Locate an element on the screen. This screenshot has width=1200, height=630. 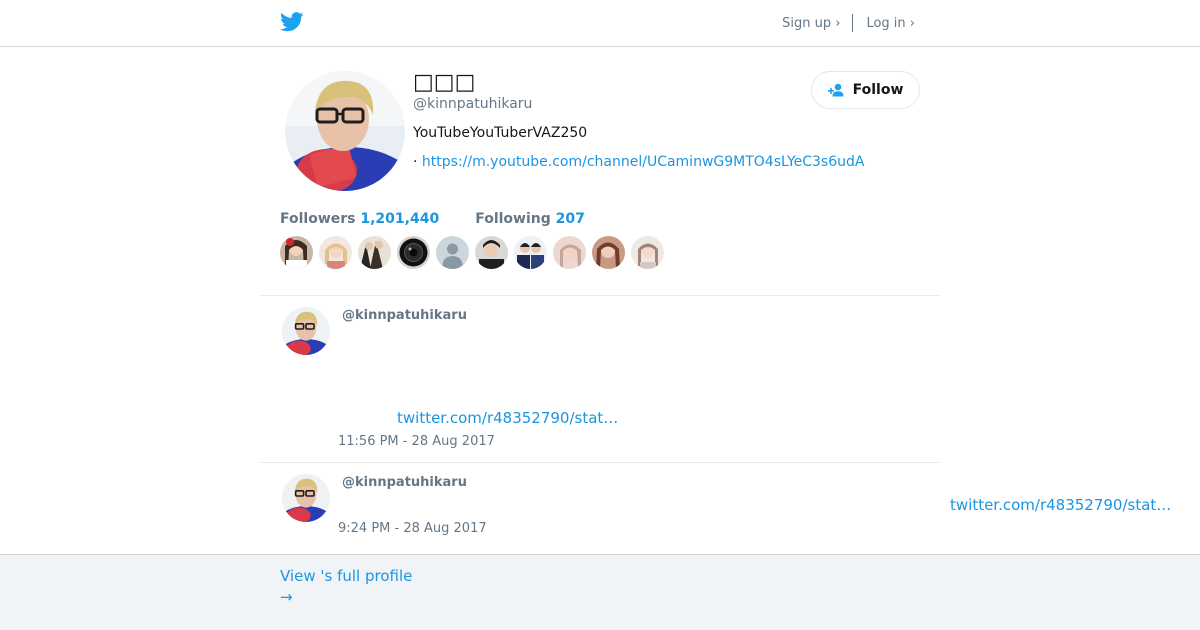
follow-label: Follow is located at coordinates (878, 90).